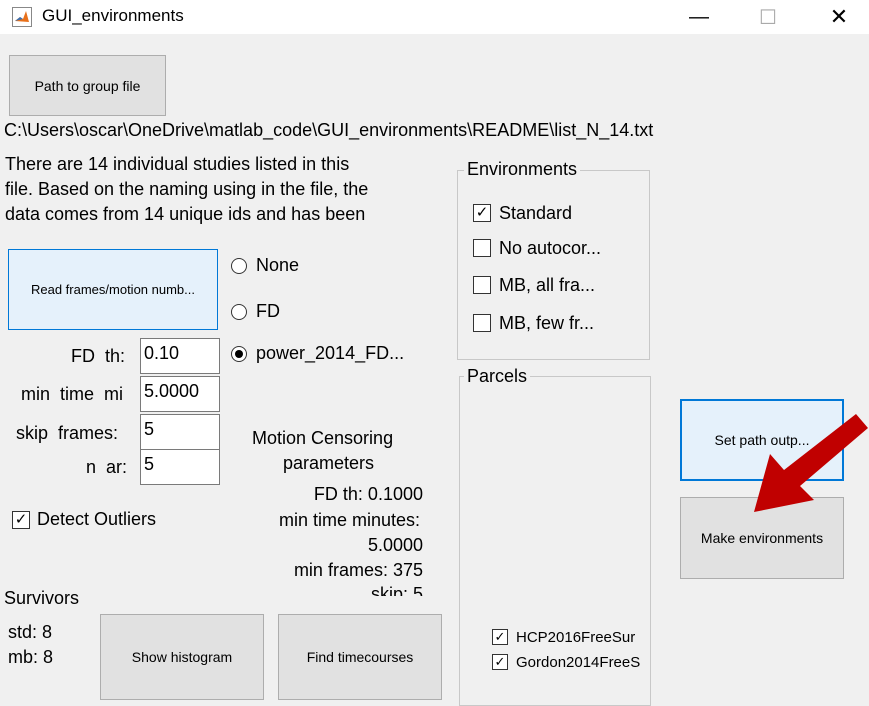 The height and width of the screenshot is (706, 869). What do you see at coordinates (22, 17) in the screenshot?
I see `matlab-icon` at bounding box center [22, 17].